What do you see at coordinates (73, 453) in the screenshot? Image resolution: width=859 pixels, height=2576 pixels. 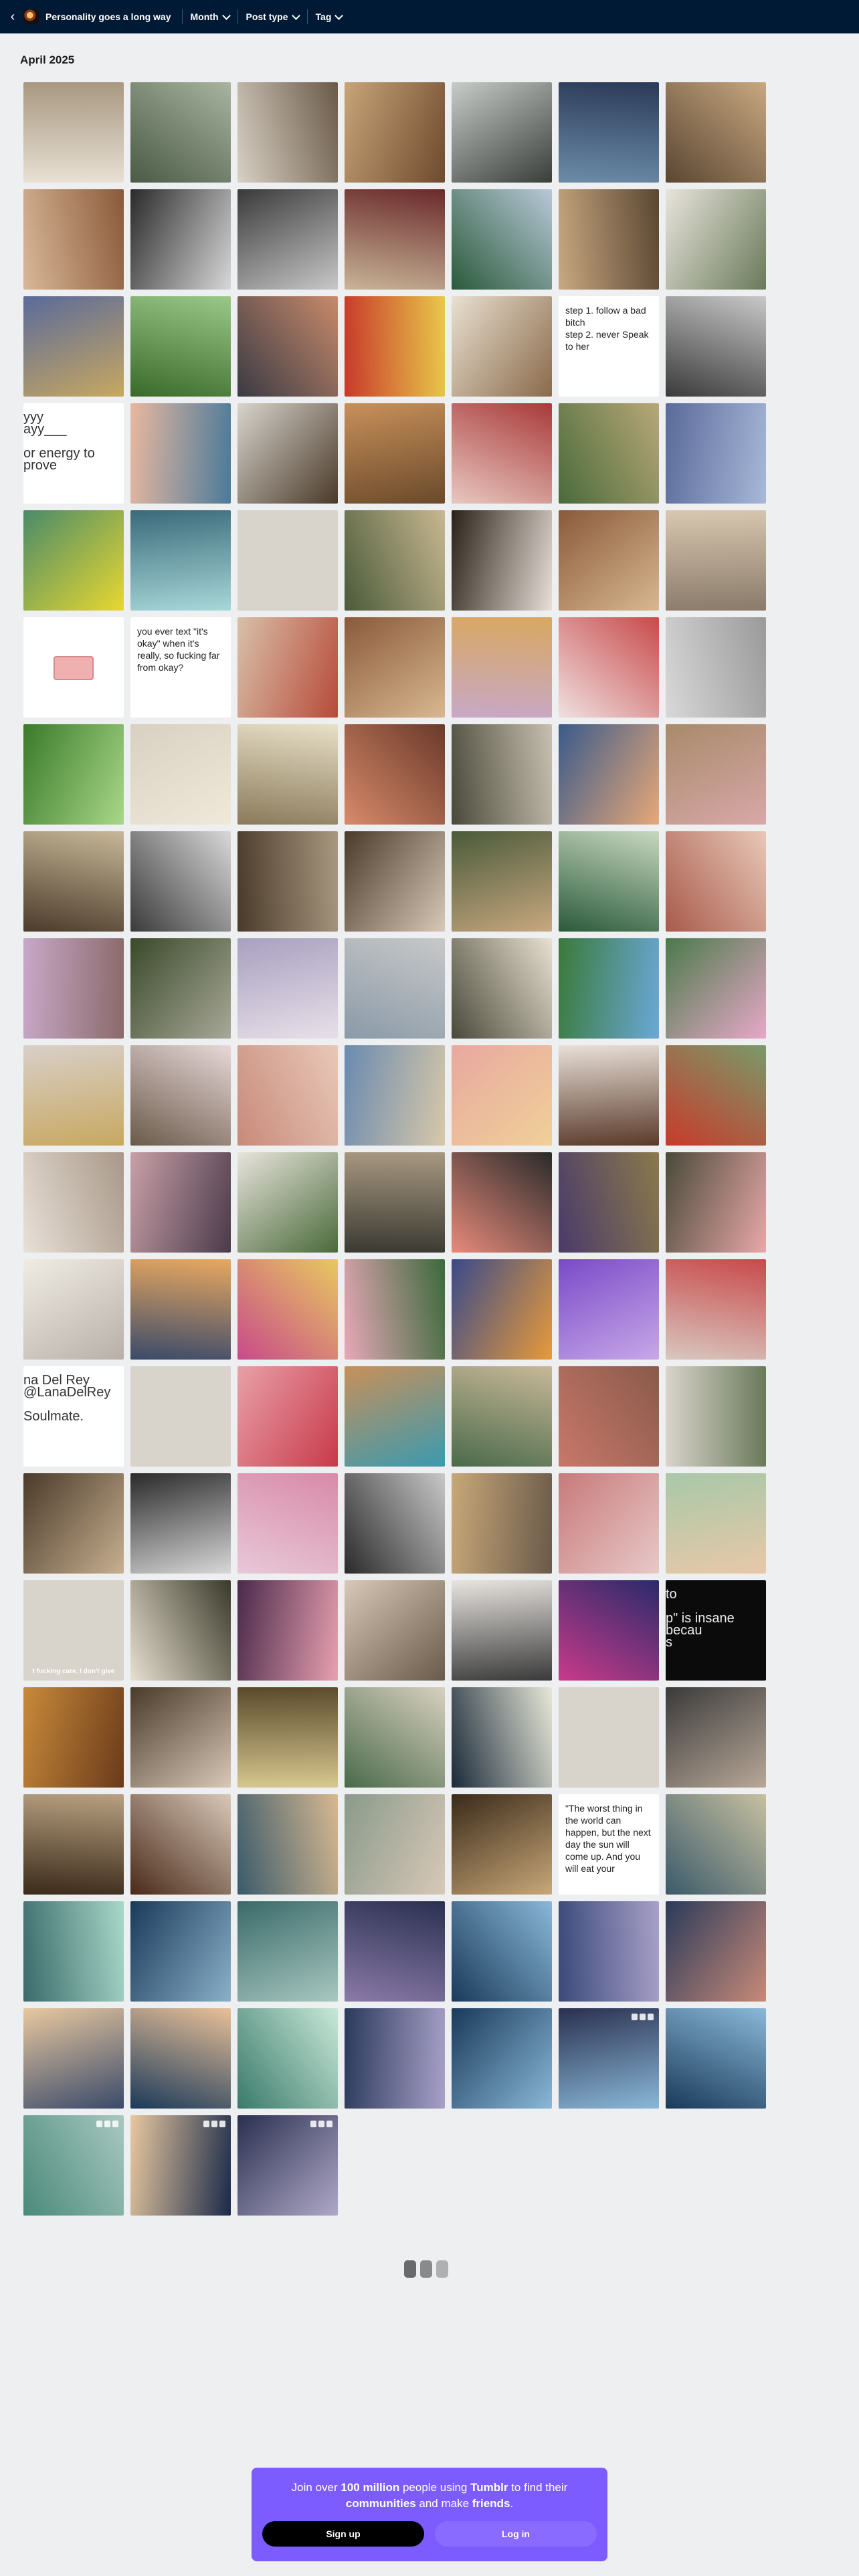 I see `post-thumbnail: yyy ayy___ or energy to prove` at bounding box center [73, 453].